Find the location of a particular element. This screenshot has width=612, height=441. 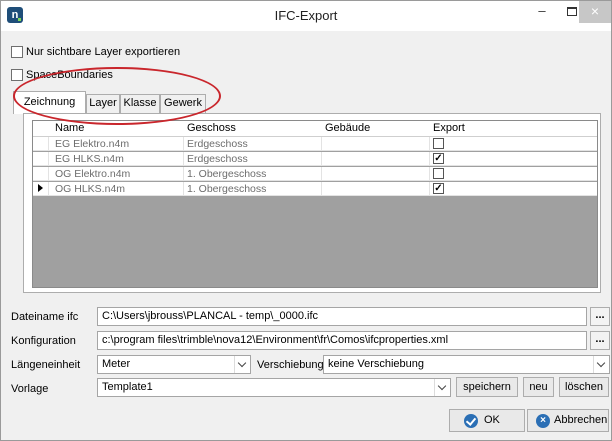

maximize-icon is located at coordinates (572, 11).